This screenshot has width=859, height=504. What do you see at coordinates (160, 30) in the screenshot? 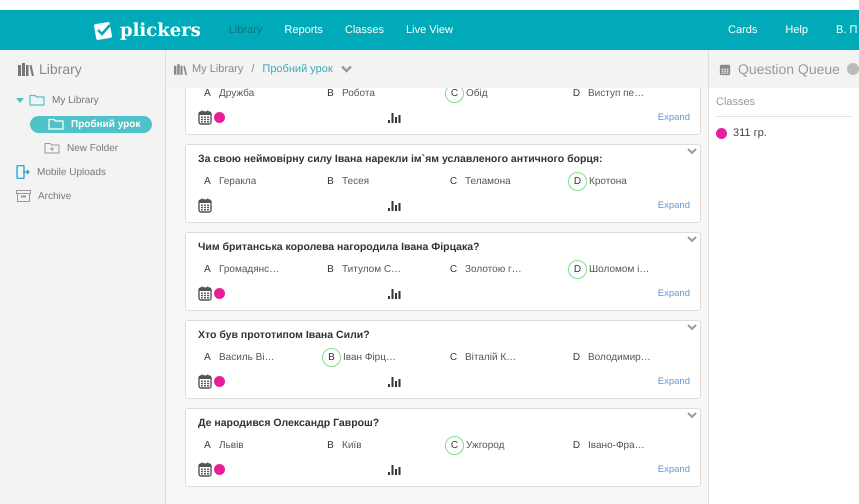
I see `logo-text: plickers` at bounding box center [160, 30].